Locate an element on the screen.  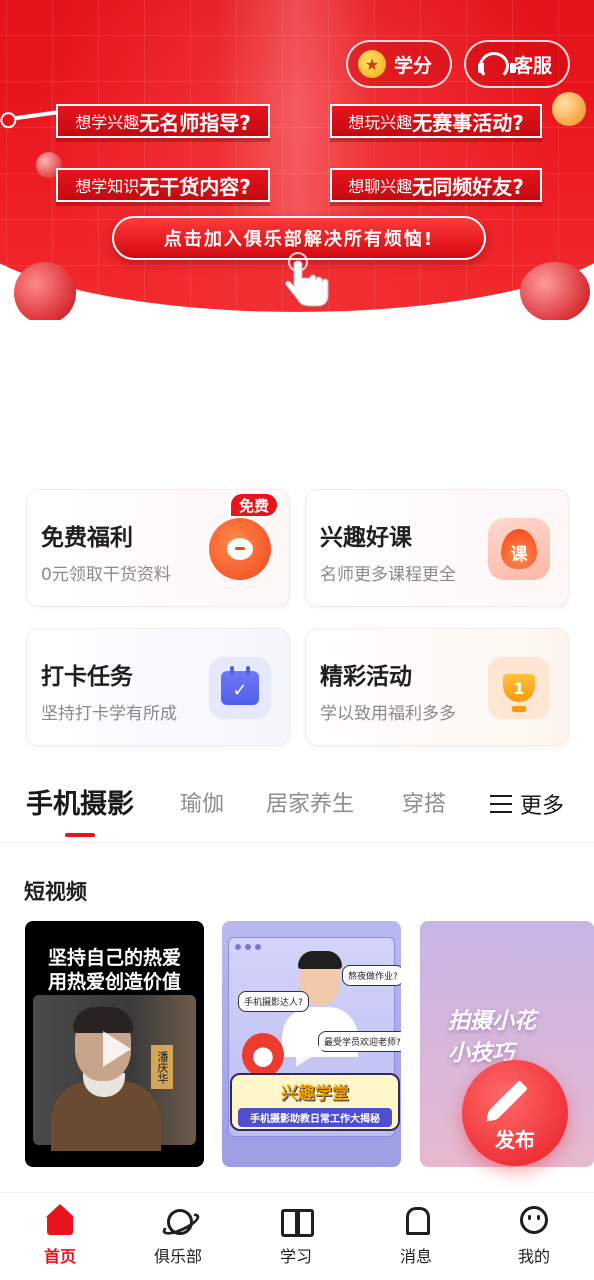
nav-label: 首页 is located at coordinates (59, 1256).